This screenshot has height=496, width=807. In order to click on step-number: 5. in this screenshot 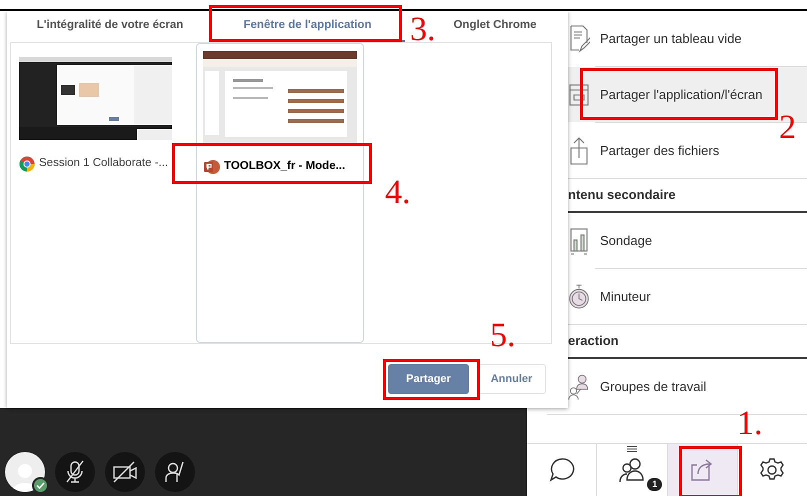, I will do `click(503, 336)`.